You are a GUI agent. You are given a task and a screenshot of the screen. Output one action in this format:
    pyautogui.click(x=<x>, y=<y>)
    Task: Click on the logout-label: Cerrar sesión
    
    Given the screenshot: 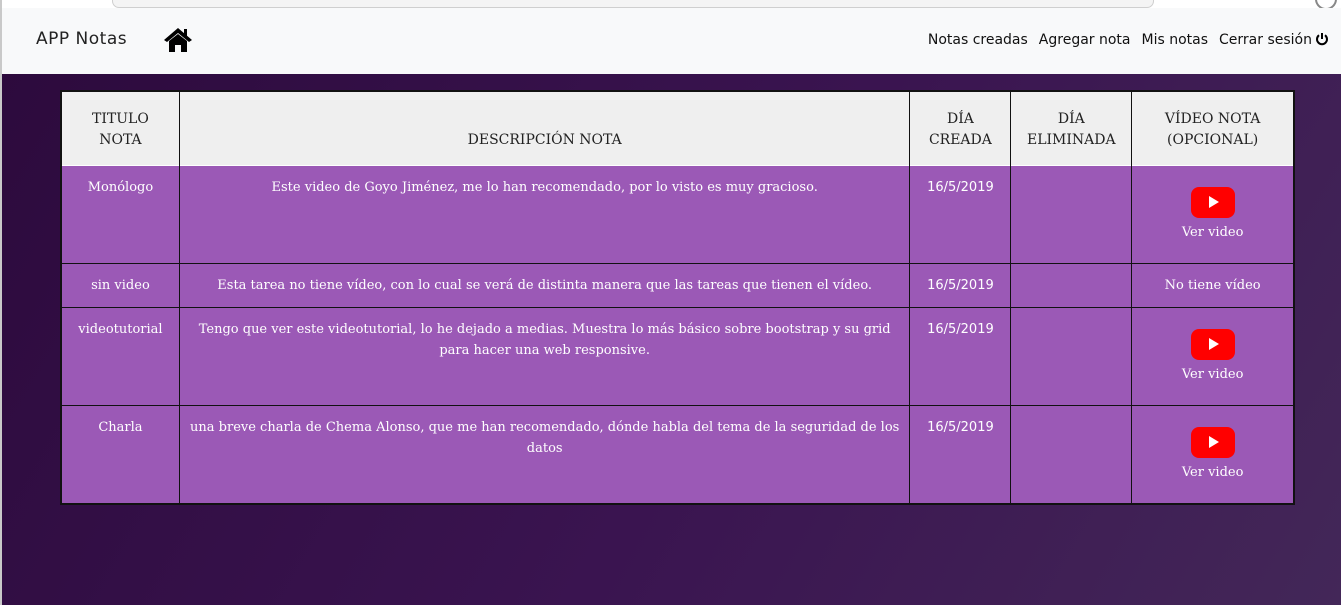 What is the action you would take?
    pyautogui.click(x=1265, y=40)
    